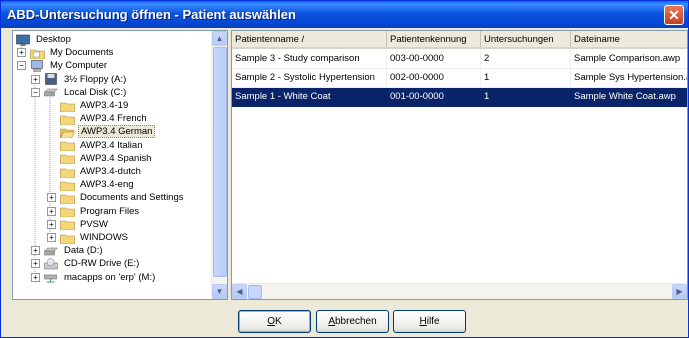 The image size is (689, 338). What do you see at coordinates (434, 59) in the screenshot?
I see `table-cell: 003-00-0000` at bounding box center [434, 59].